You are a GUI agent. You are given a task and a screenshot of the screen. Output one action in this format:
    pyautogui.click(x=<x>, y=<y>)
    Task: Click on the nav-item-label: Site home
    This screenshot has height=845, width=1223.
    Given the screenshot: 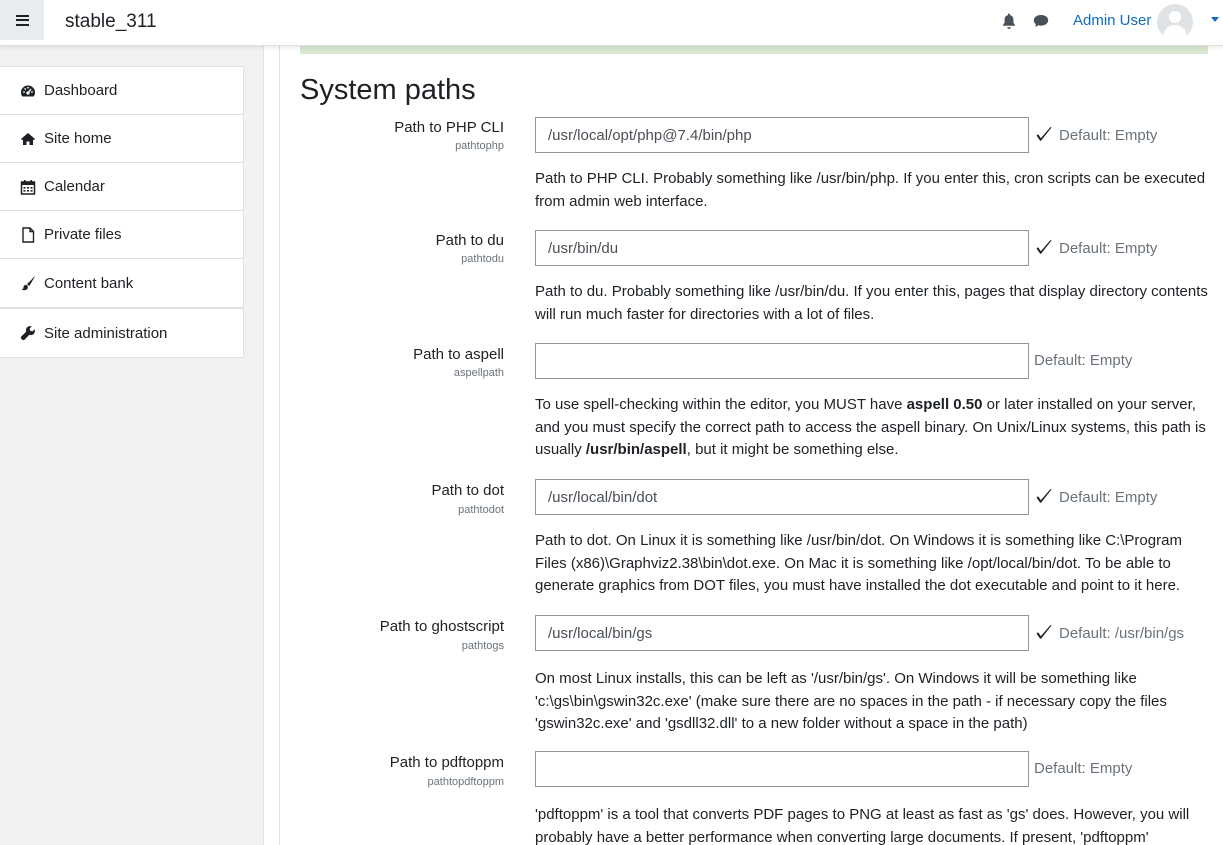 What is the action you would take?
    pyautogui.click(x=78, y=138)
    